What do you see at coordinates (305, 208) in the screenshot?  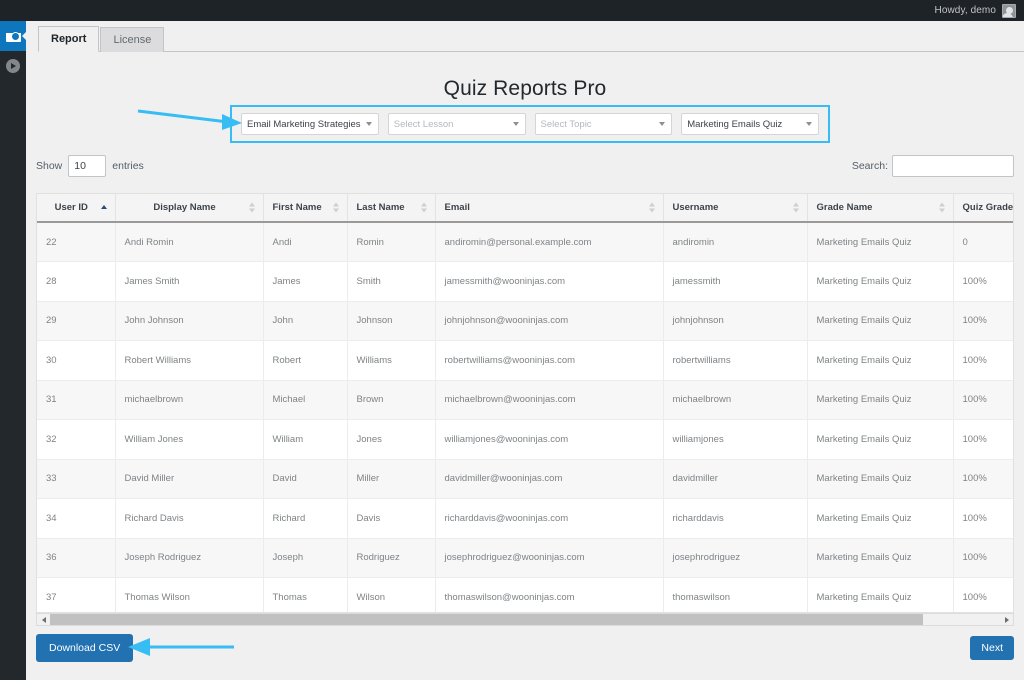 I see `column-header-first-name: First Name` at bounding box center [305, 208].